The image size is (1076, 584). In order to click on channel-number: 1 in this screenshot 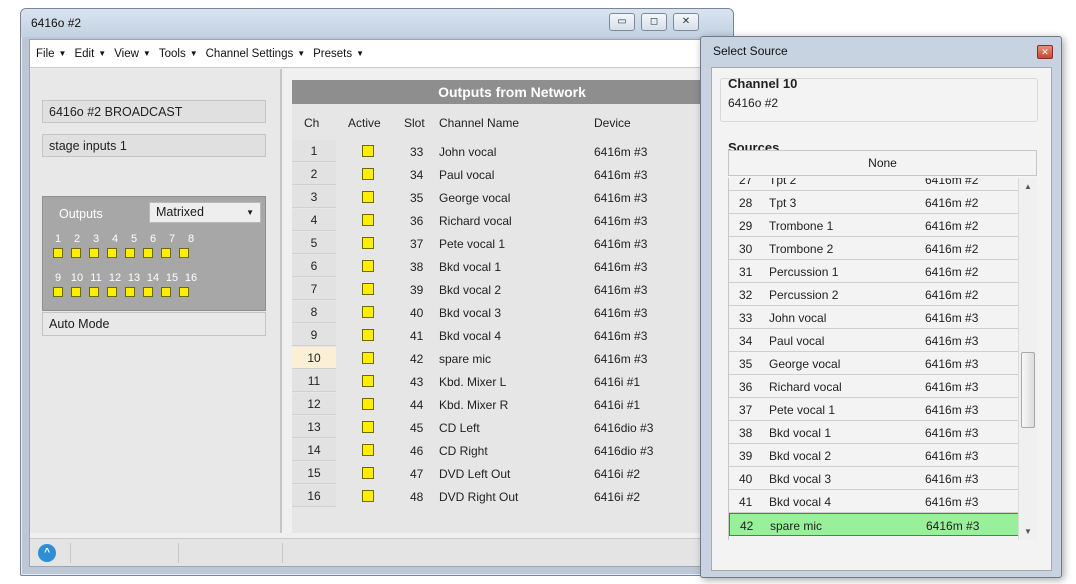, I will do `click(314, 151)`.